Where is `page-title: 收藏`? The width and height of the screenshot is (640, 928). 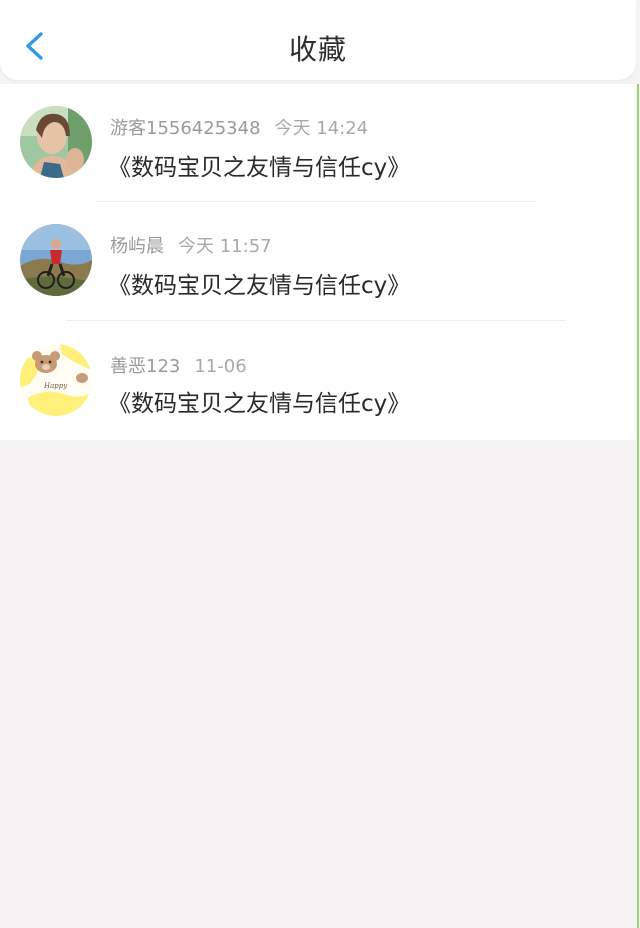 page-title: 收藏 is located at coordinates (317, 49).